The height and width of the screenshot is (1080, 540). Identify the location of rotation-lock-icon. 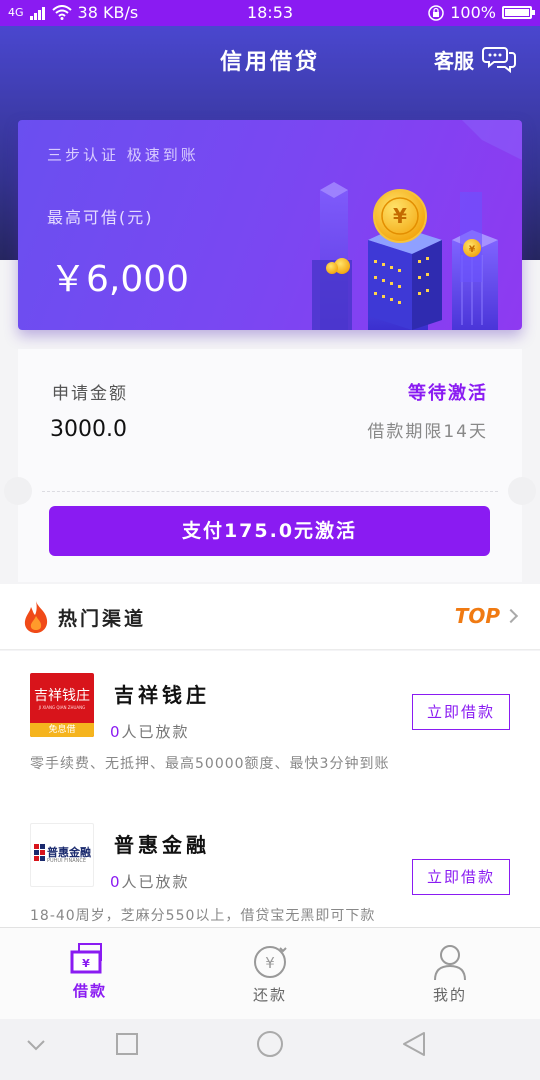
(436, 12).